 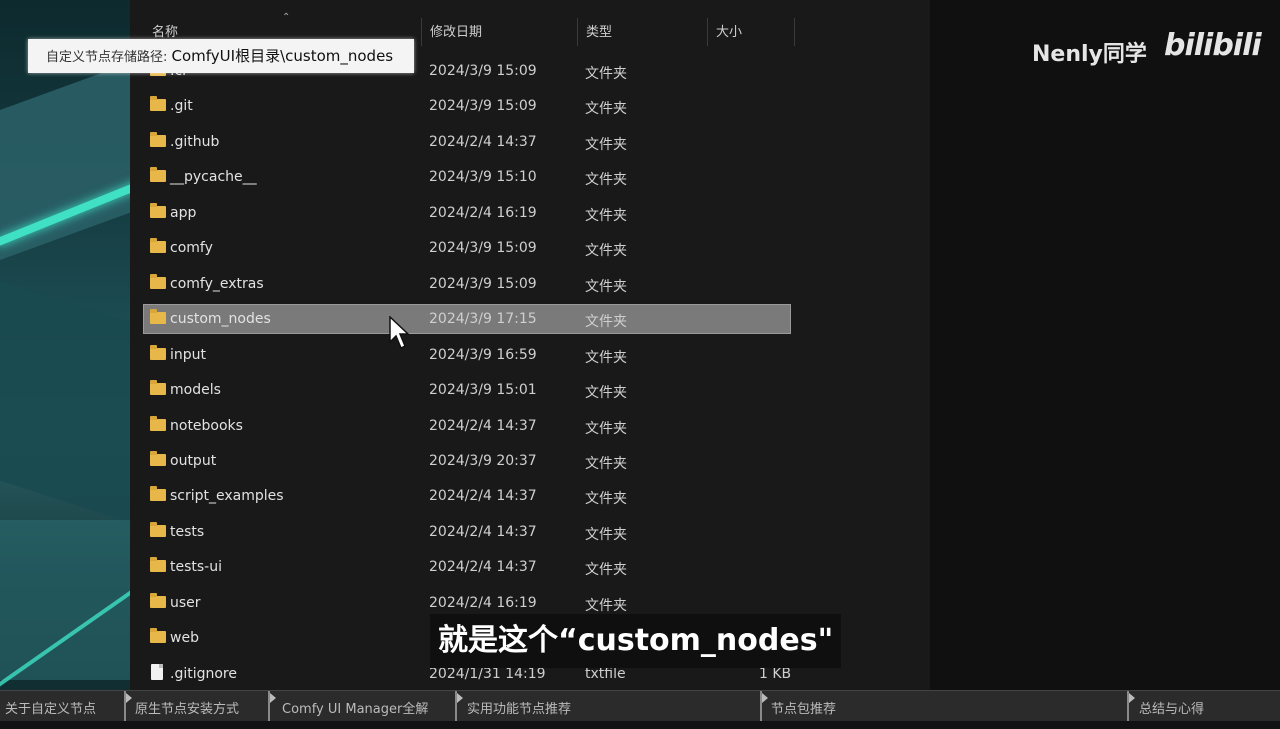 I want to click on file-name: app, so click(x=183, y=213).